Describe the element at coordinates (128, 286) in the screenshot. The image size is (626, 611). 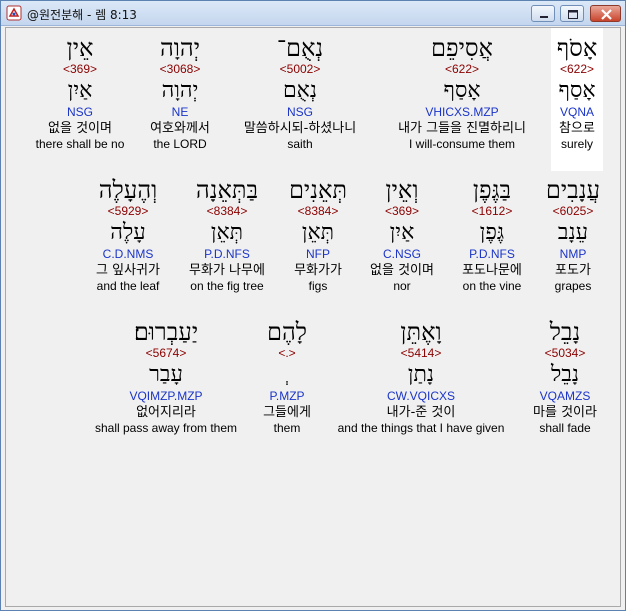
I see `english-gloss: and the leaf` at that location.